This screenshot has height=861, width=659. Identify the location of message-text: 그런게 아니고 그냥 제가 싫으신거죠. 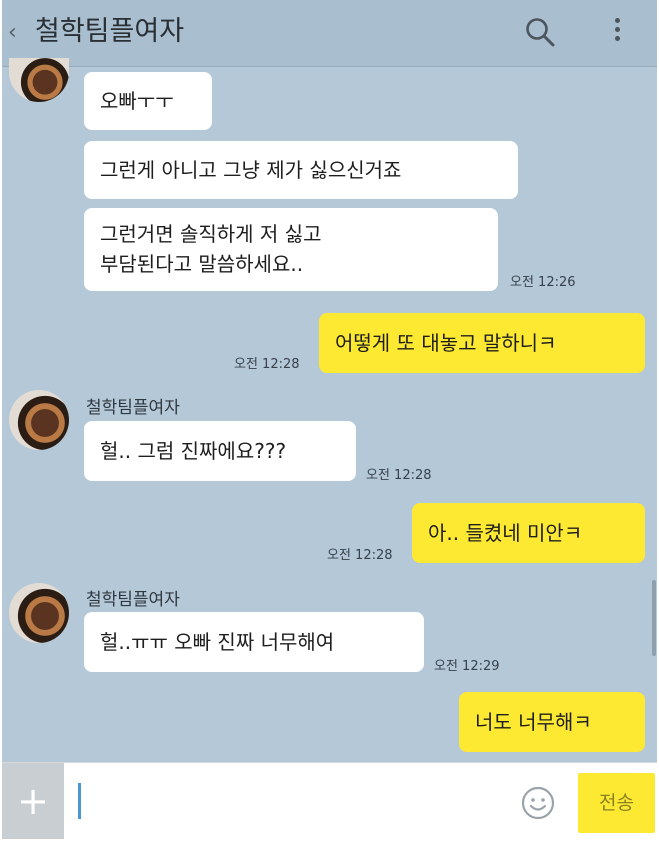
(251, 170).